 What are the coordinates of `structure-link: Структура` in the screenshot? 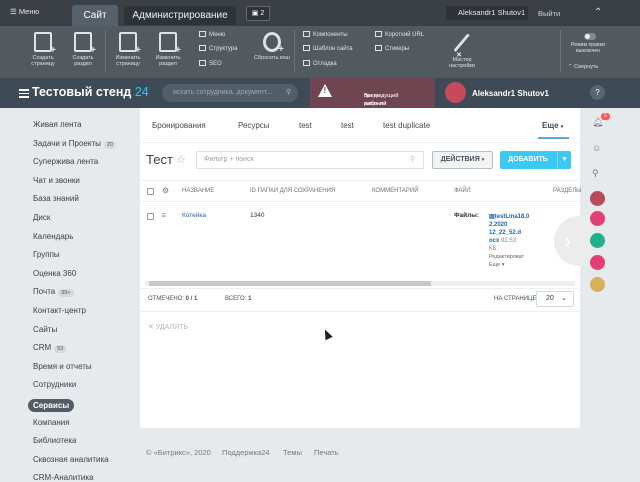 It's located at (218, 49).